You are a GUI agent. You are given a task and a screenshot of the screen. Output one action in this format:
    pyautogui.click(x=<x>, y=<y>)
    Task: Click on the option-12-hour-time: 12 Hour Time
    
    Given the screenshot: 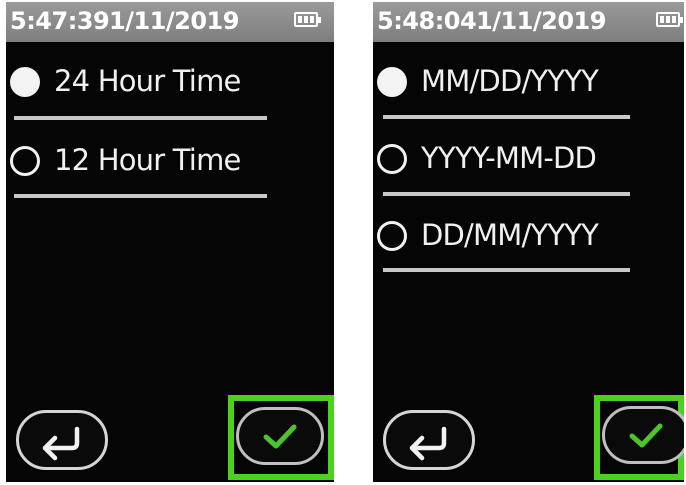 What is the action you would take?
    pyautogui.click(x=156, y=162)
    